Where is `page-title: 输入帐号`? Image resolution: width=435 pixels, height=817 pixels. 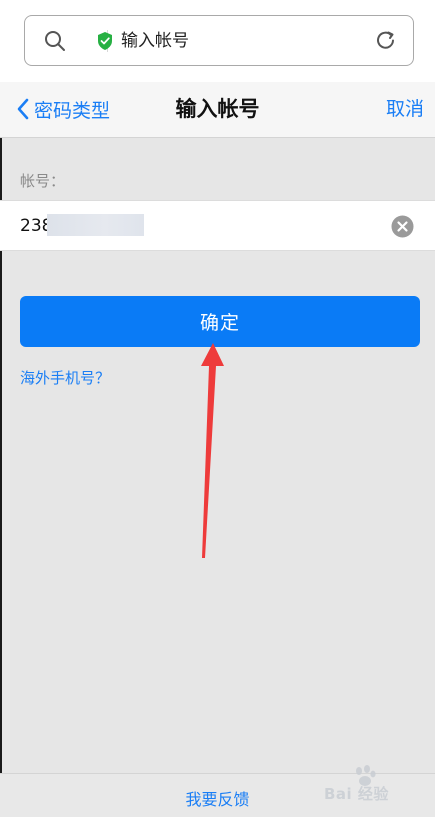 page-title: 输入帐号 is located at coordinates (217, 109).